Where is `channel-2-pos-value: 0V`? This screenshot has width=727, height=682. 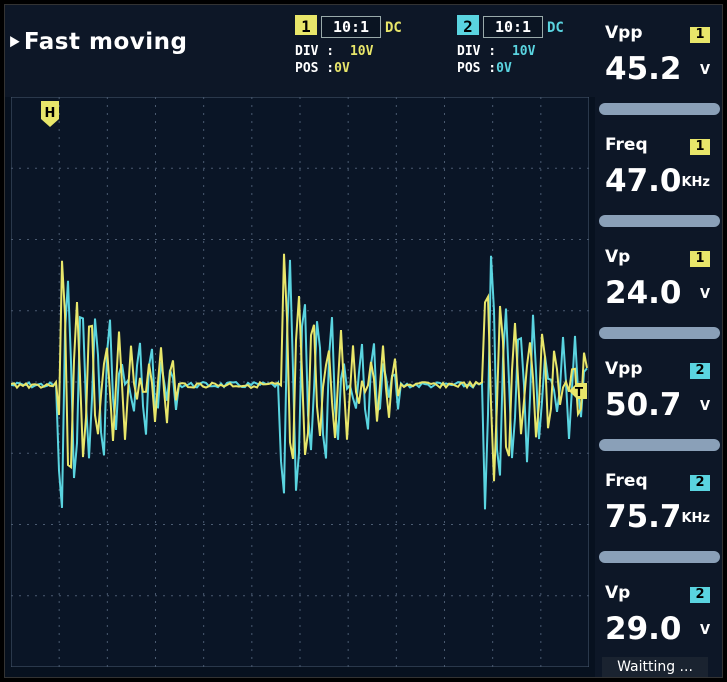
channel-2-pos-value: 0V is located at coordinates (504, 68).